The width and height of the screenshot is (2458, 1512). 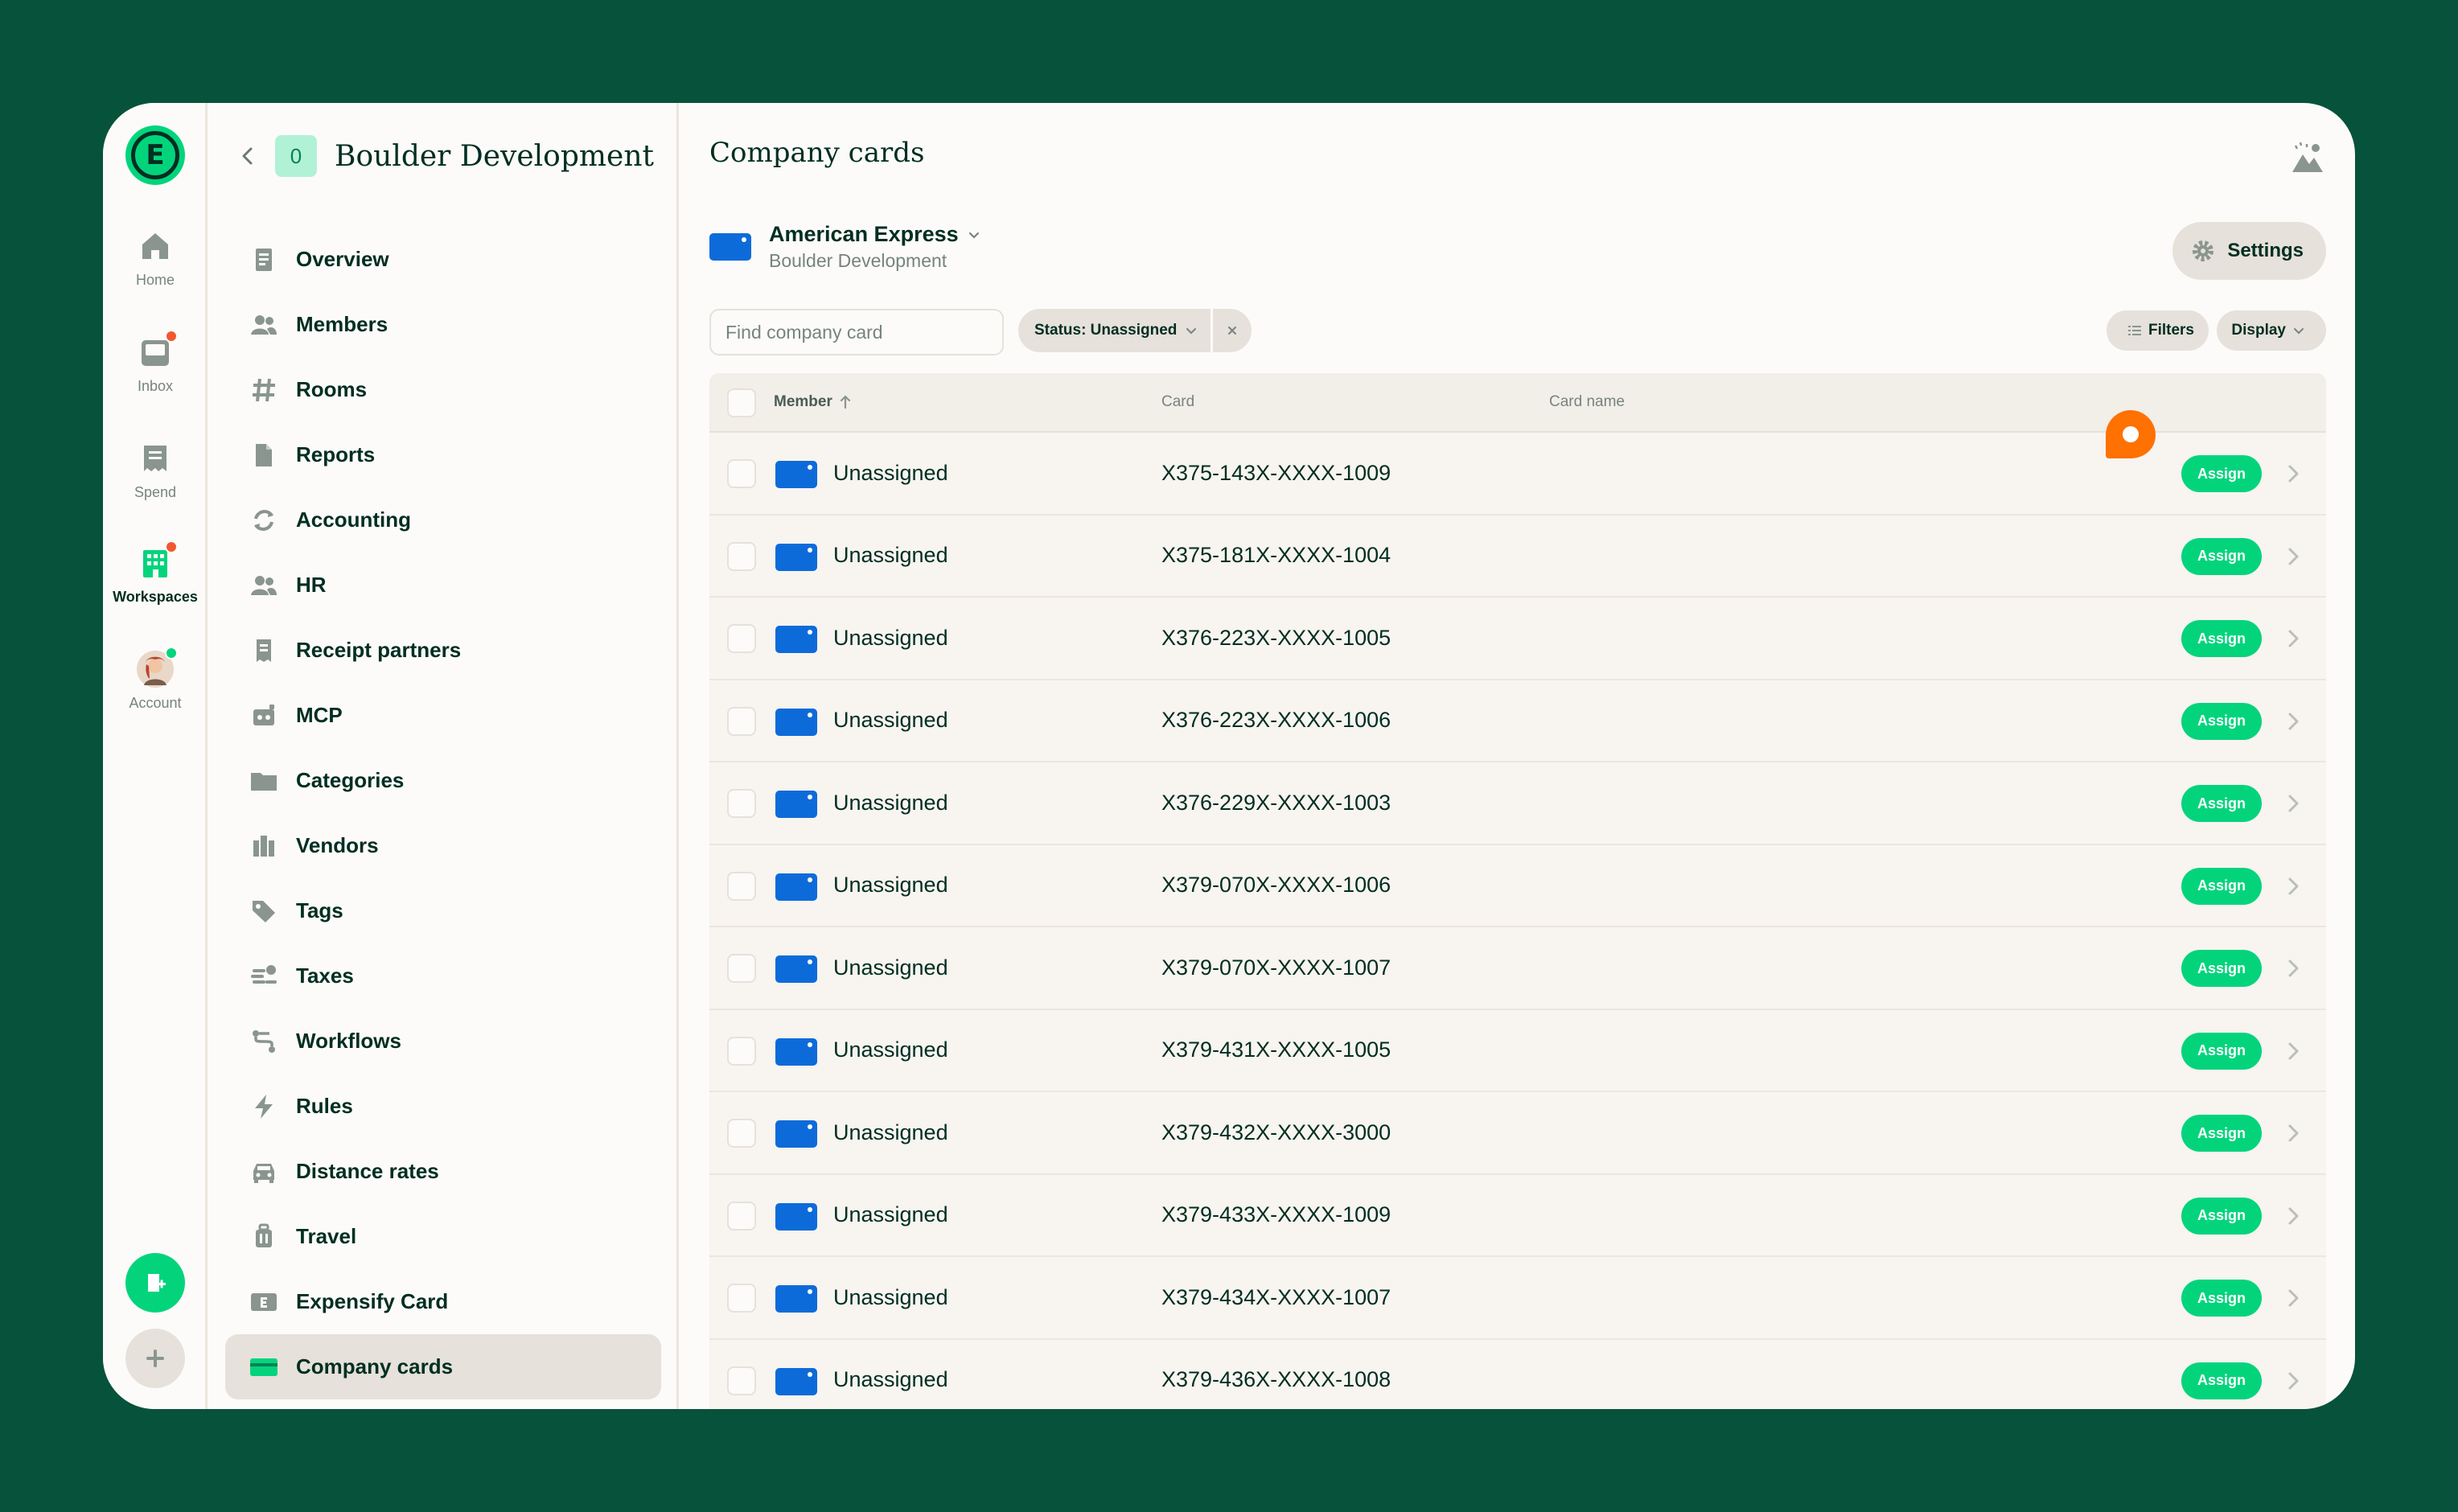 I want to click on users-icon, so click(x=264, y=586).